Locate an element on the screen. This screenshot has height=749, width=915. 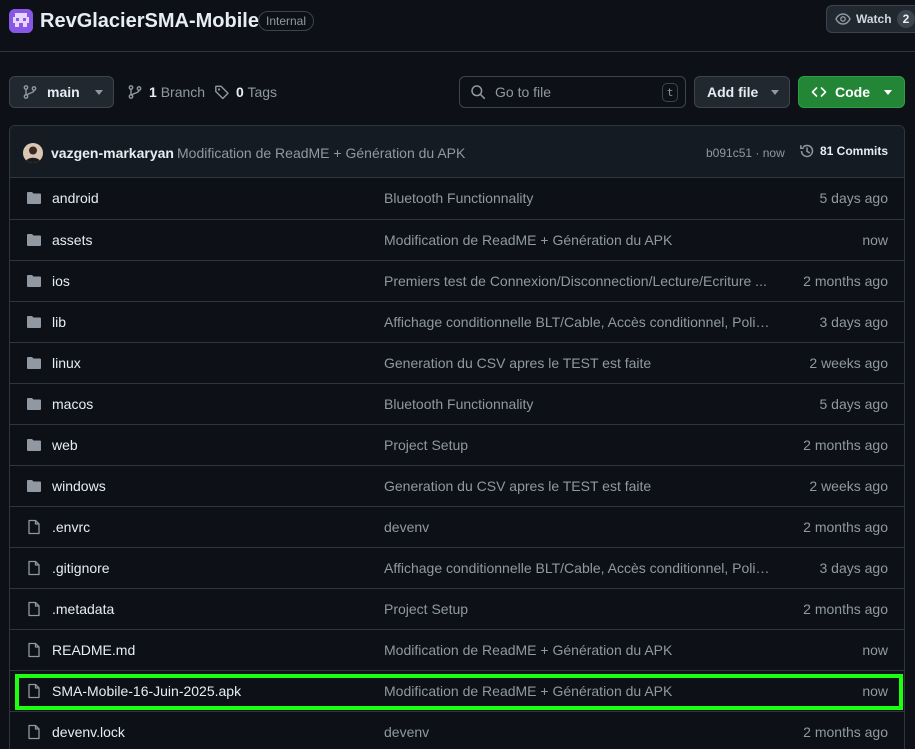
commit-sha-time: b091c51 · now is located at coordinates (745, 153).